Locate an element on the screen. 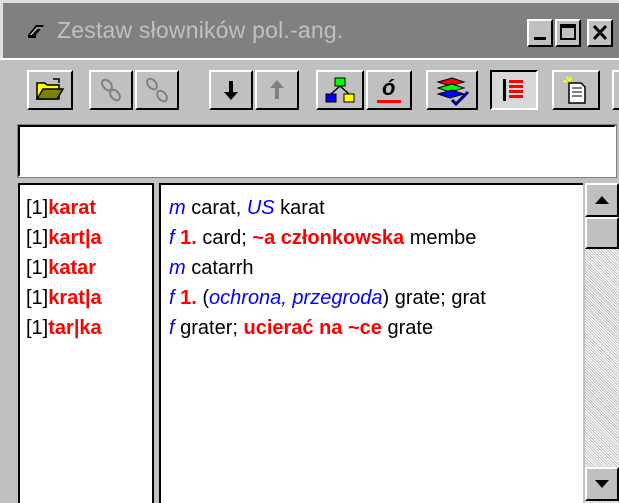 The height and width of the screenshot is (503, 619). definition-row: f 1. card; ~a członkowska membe is located at coordinates (376, 238).